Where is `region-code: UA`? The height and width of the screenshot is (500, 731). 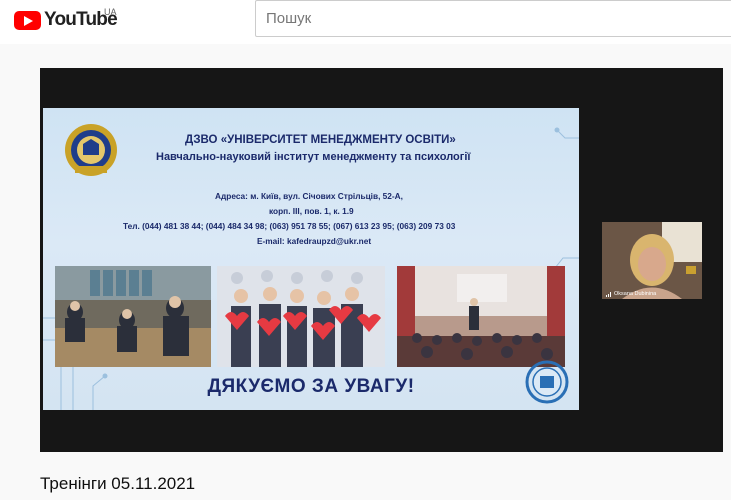 region-code: UA is located at coordinates (110, 12).